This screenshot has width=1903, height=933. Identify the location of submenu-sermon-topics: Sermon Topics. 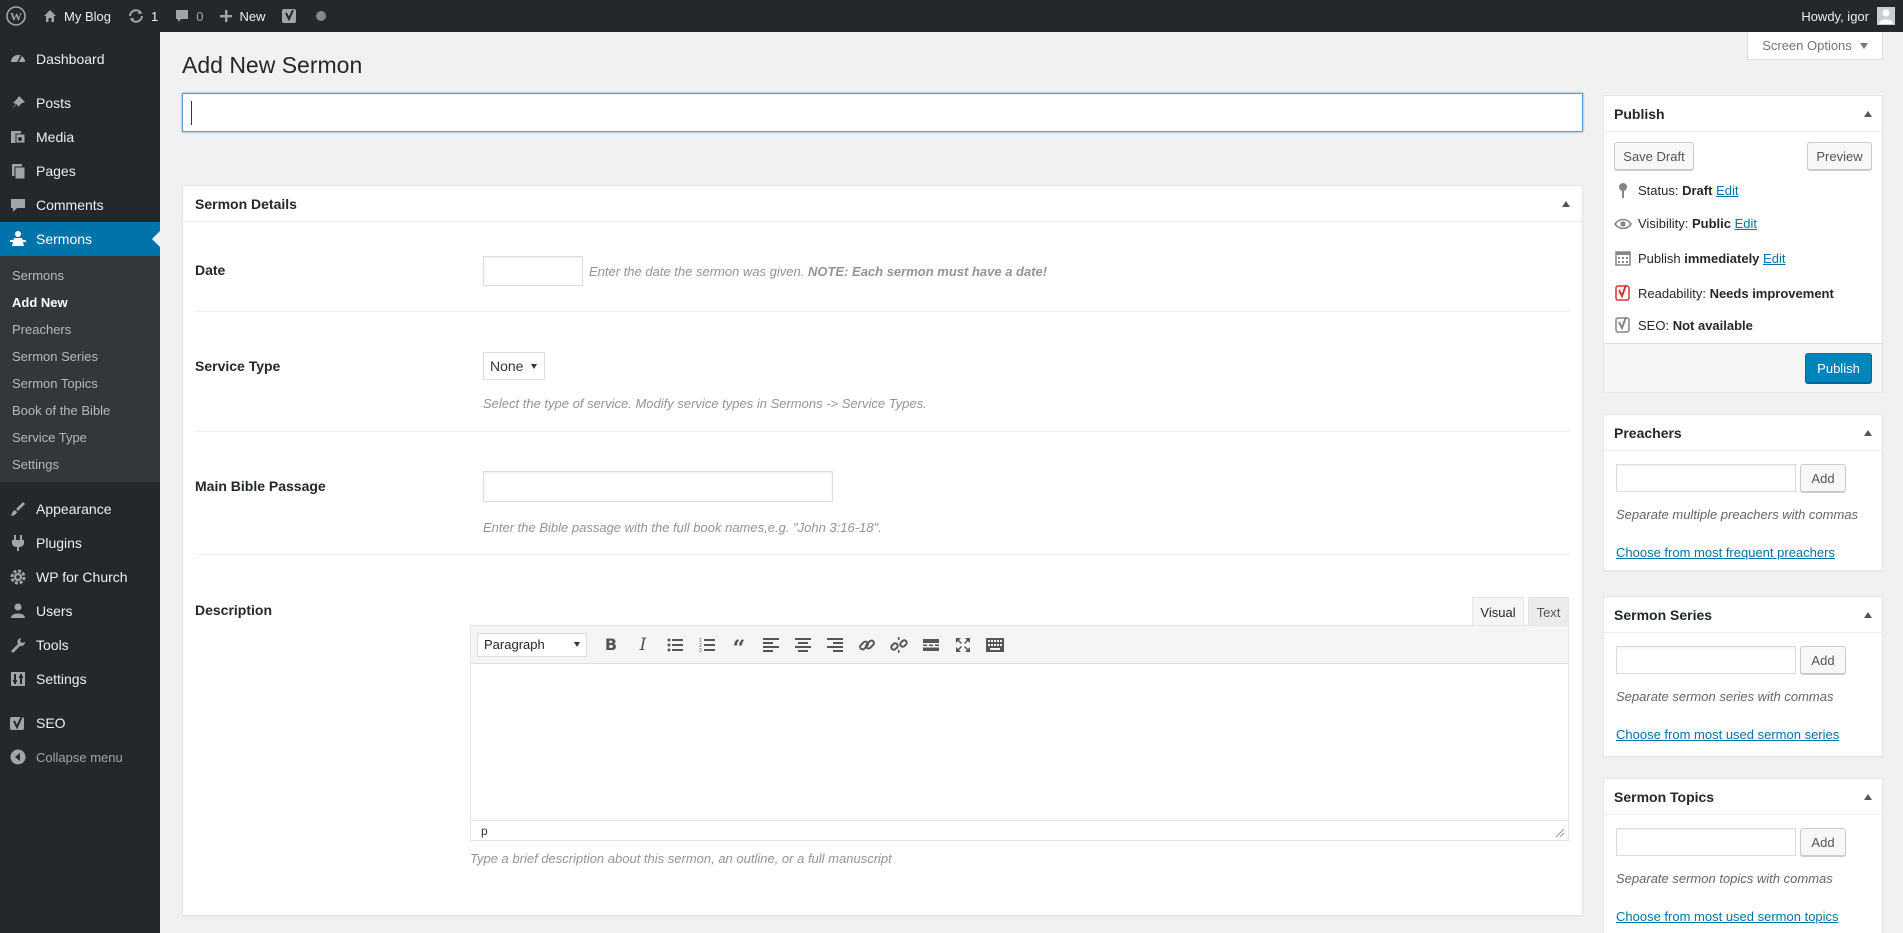
(80, 383).